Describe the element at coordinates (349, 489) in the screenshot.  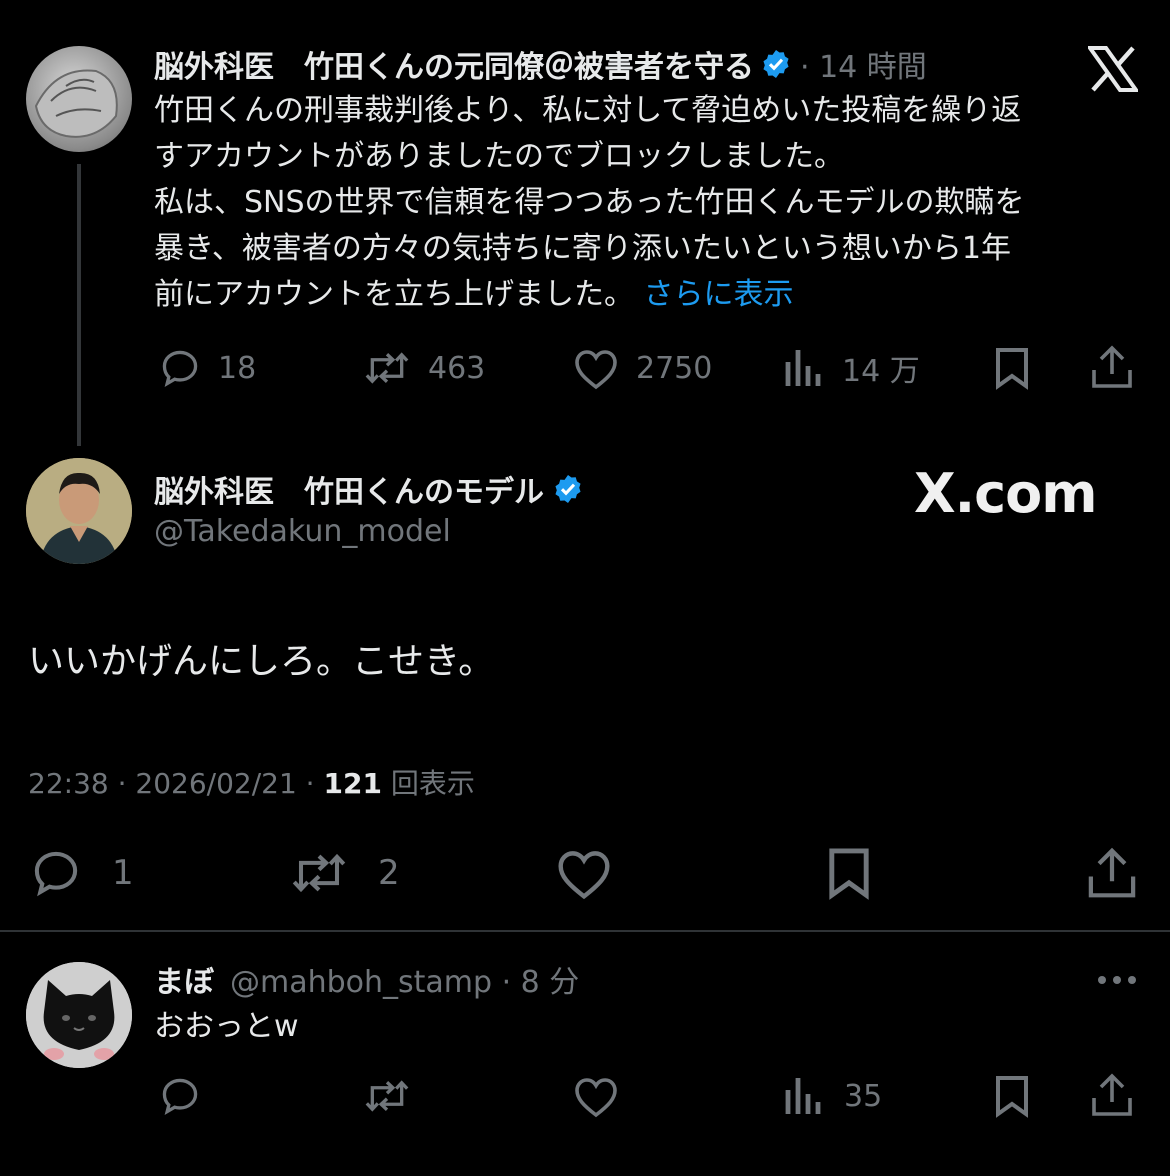
I see `author-name: 脳外科医 竹田くんのモデル` at that location.